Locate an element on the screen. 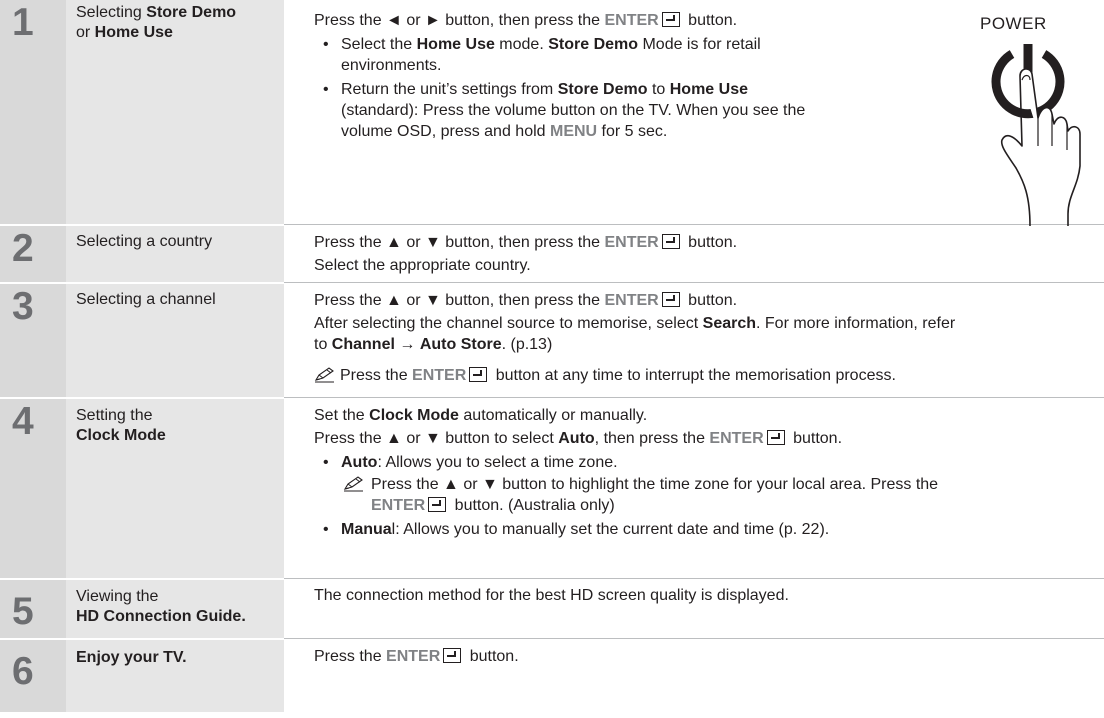 This screenshot has height=718, width=1104. power-button-illustration: POWER is located at coordinates (1037, 120).